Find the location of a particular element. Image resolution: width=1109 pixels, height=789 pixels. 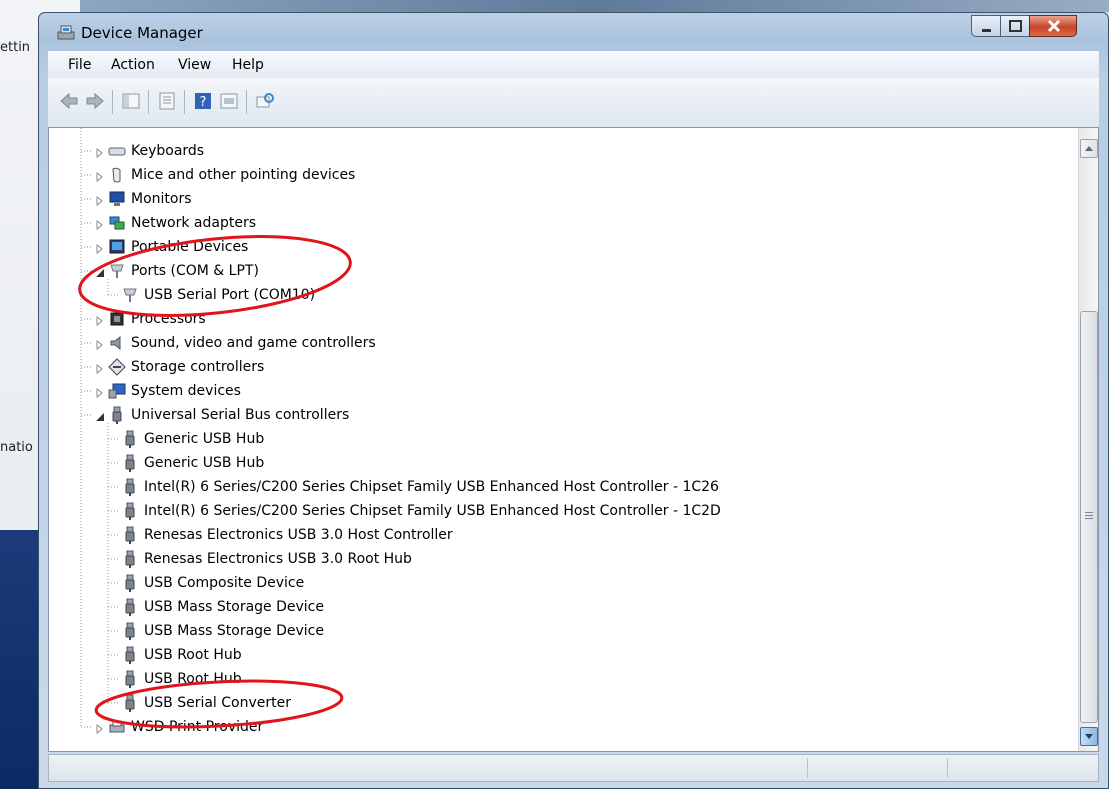

tree-item-label: USB Composite Device is located at coordinates (224, 583).